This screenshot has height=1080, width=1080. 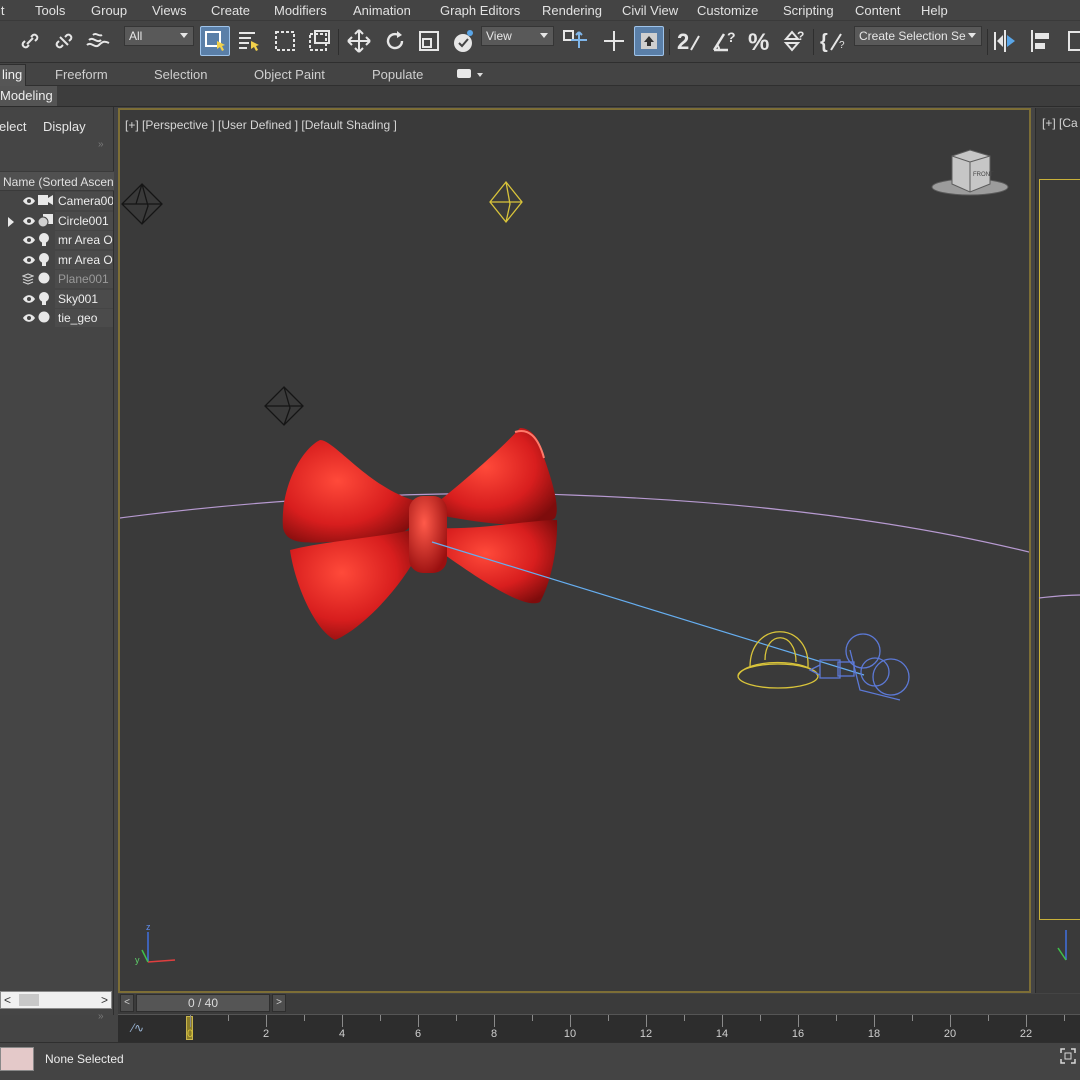 I want to click on time-slider-thumb: 0 / 40, so click(x=203, y=1003).